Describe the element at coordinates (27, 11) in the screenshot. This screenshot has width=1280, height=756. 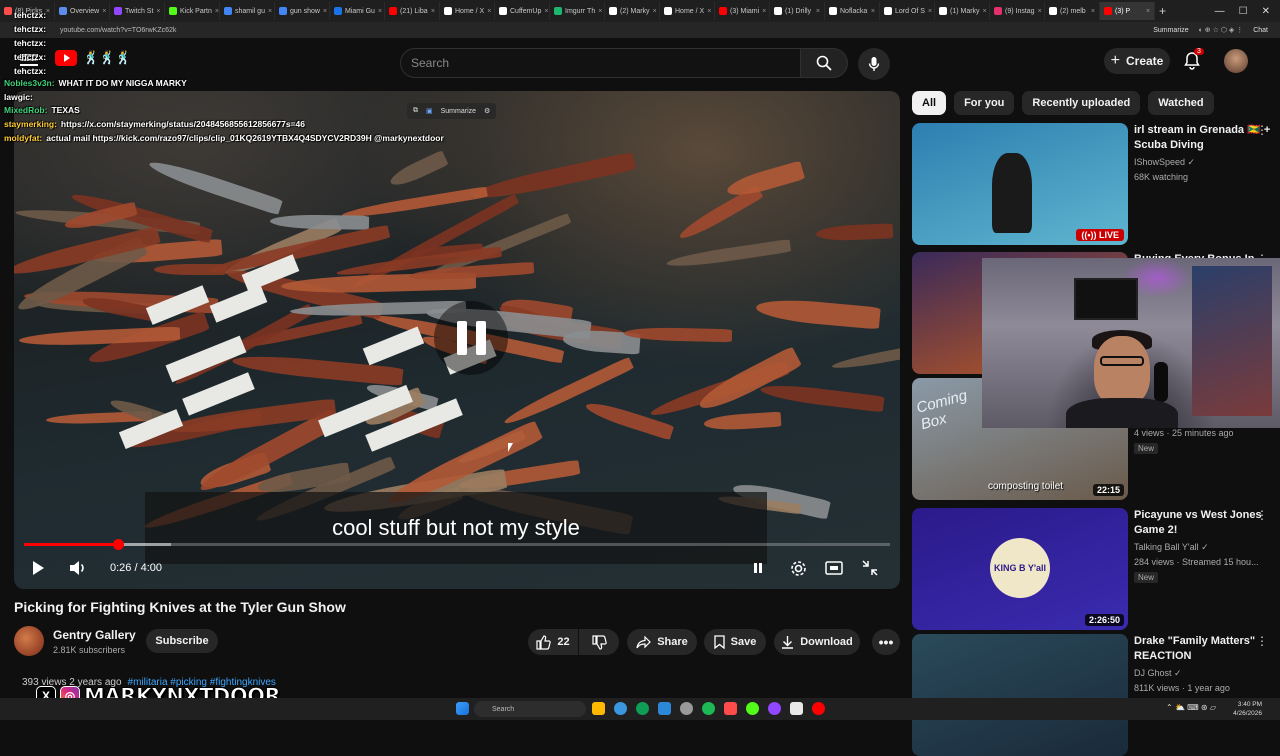
I see `browser-tab: (8) Picks ×` at that location.